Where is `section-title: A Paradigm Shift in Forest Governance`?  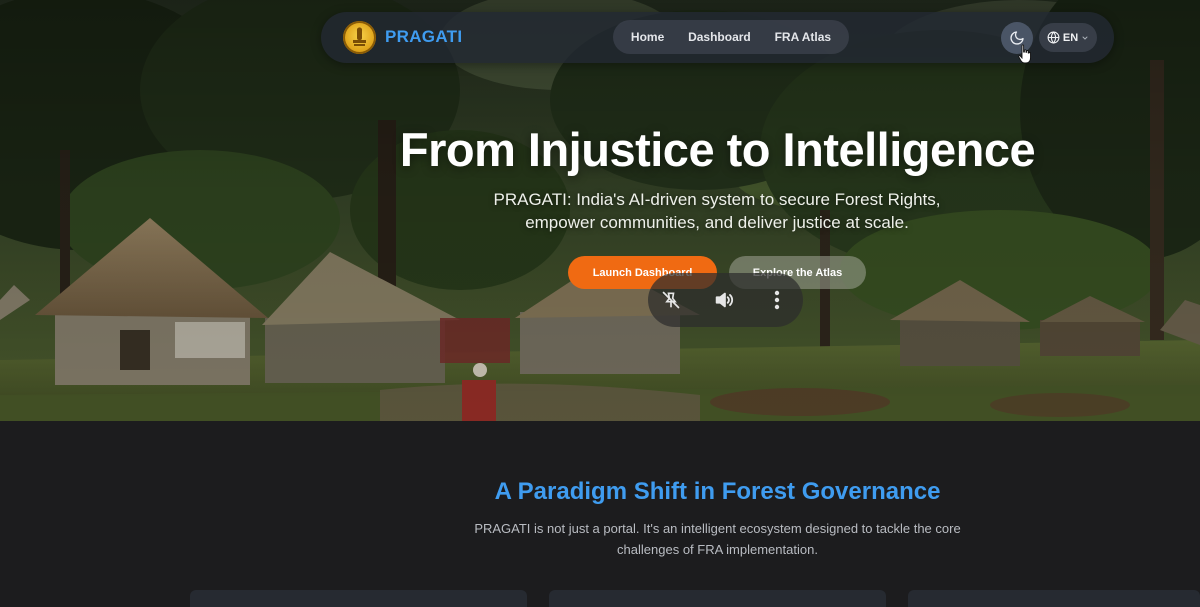
section-title: A Paradigm Shift in Forest Governance is located at coordinates (717, 491).